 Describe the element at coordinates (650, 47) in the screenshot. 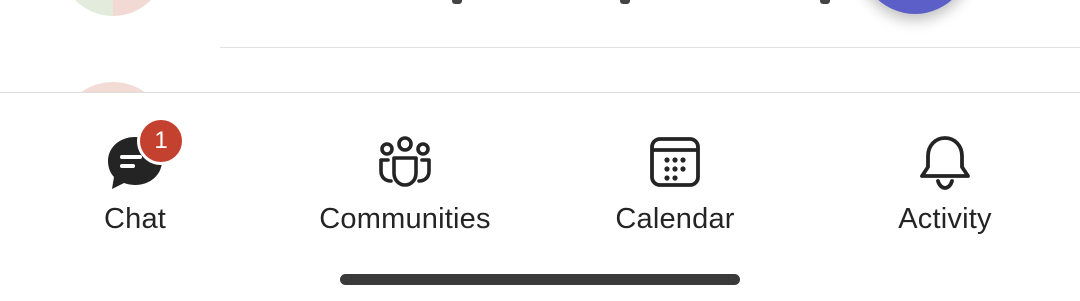

I see `list-divider` at that location.